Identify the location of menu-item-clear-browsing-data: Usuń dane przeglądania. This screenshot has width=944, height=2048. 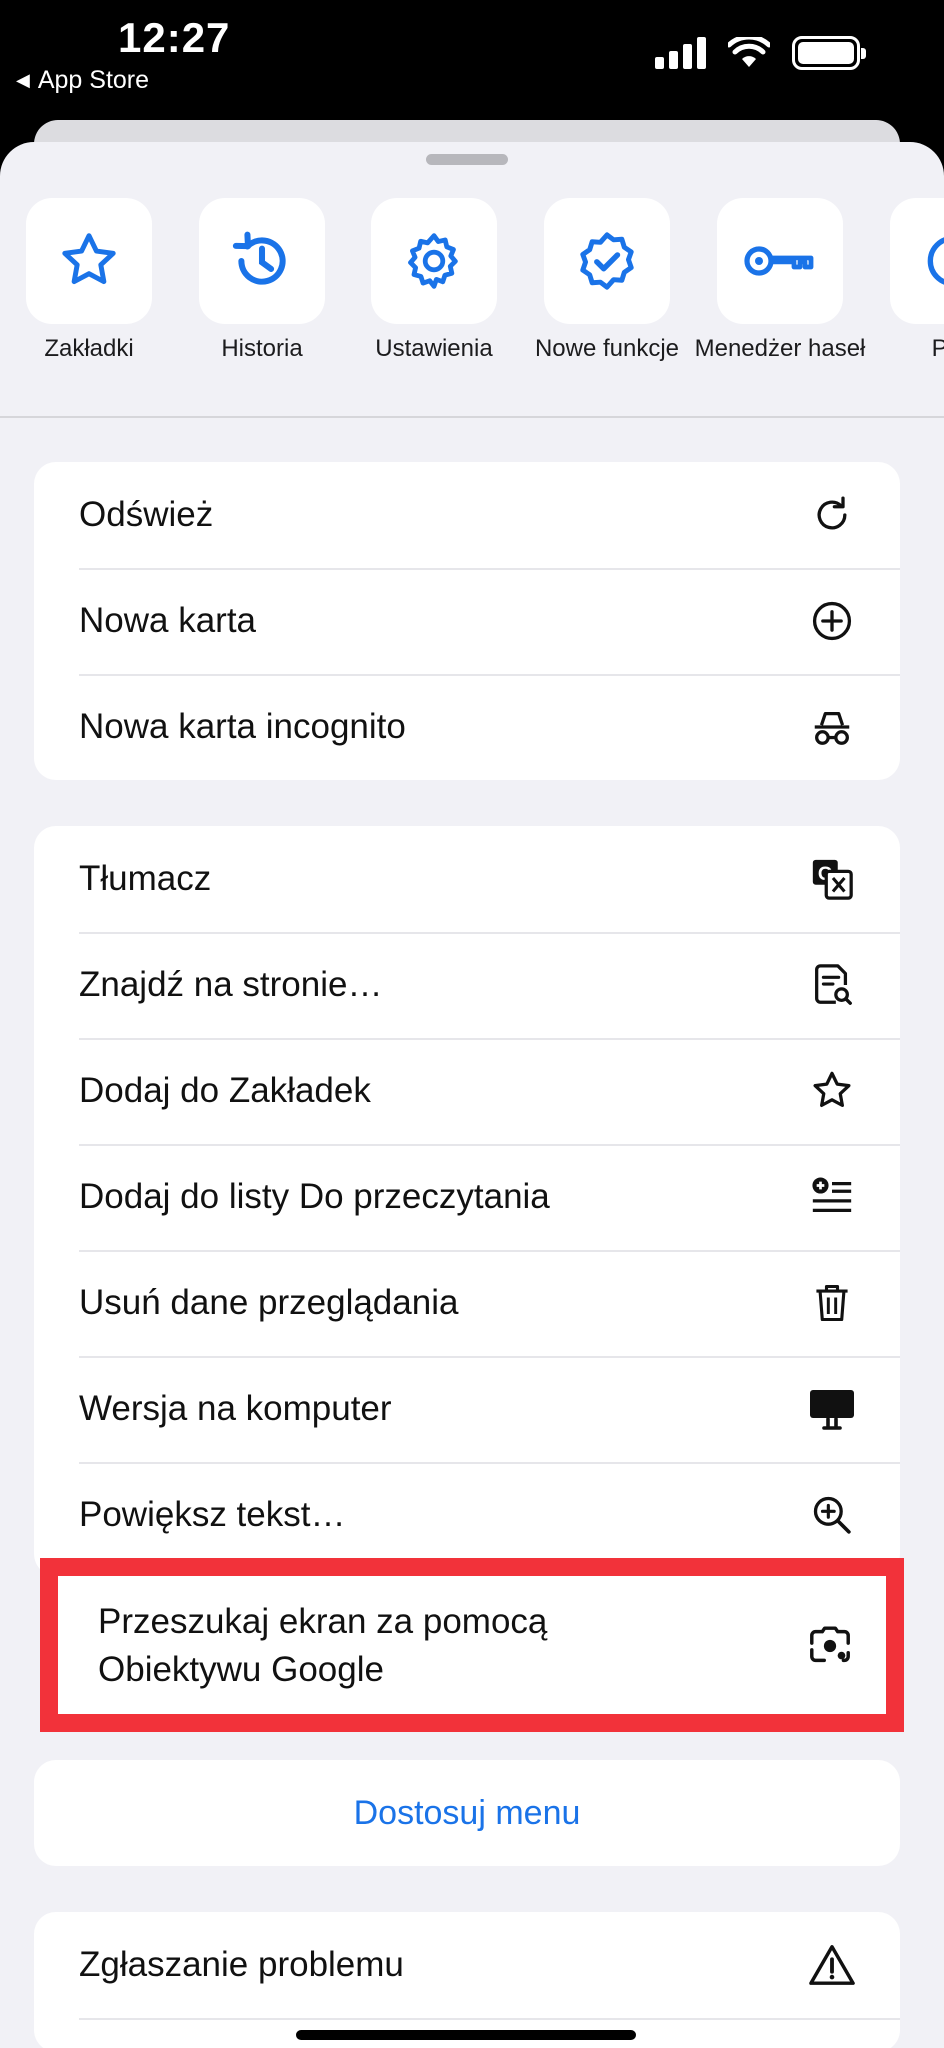
(467, 1303).